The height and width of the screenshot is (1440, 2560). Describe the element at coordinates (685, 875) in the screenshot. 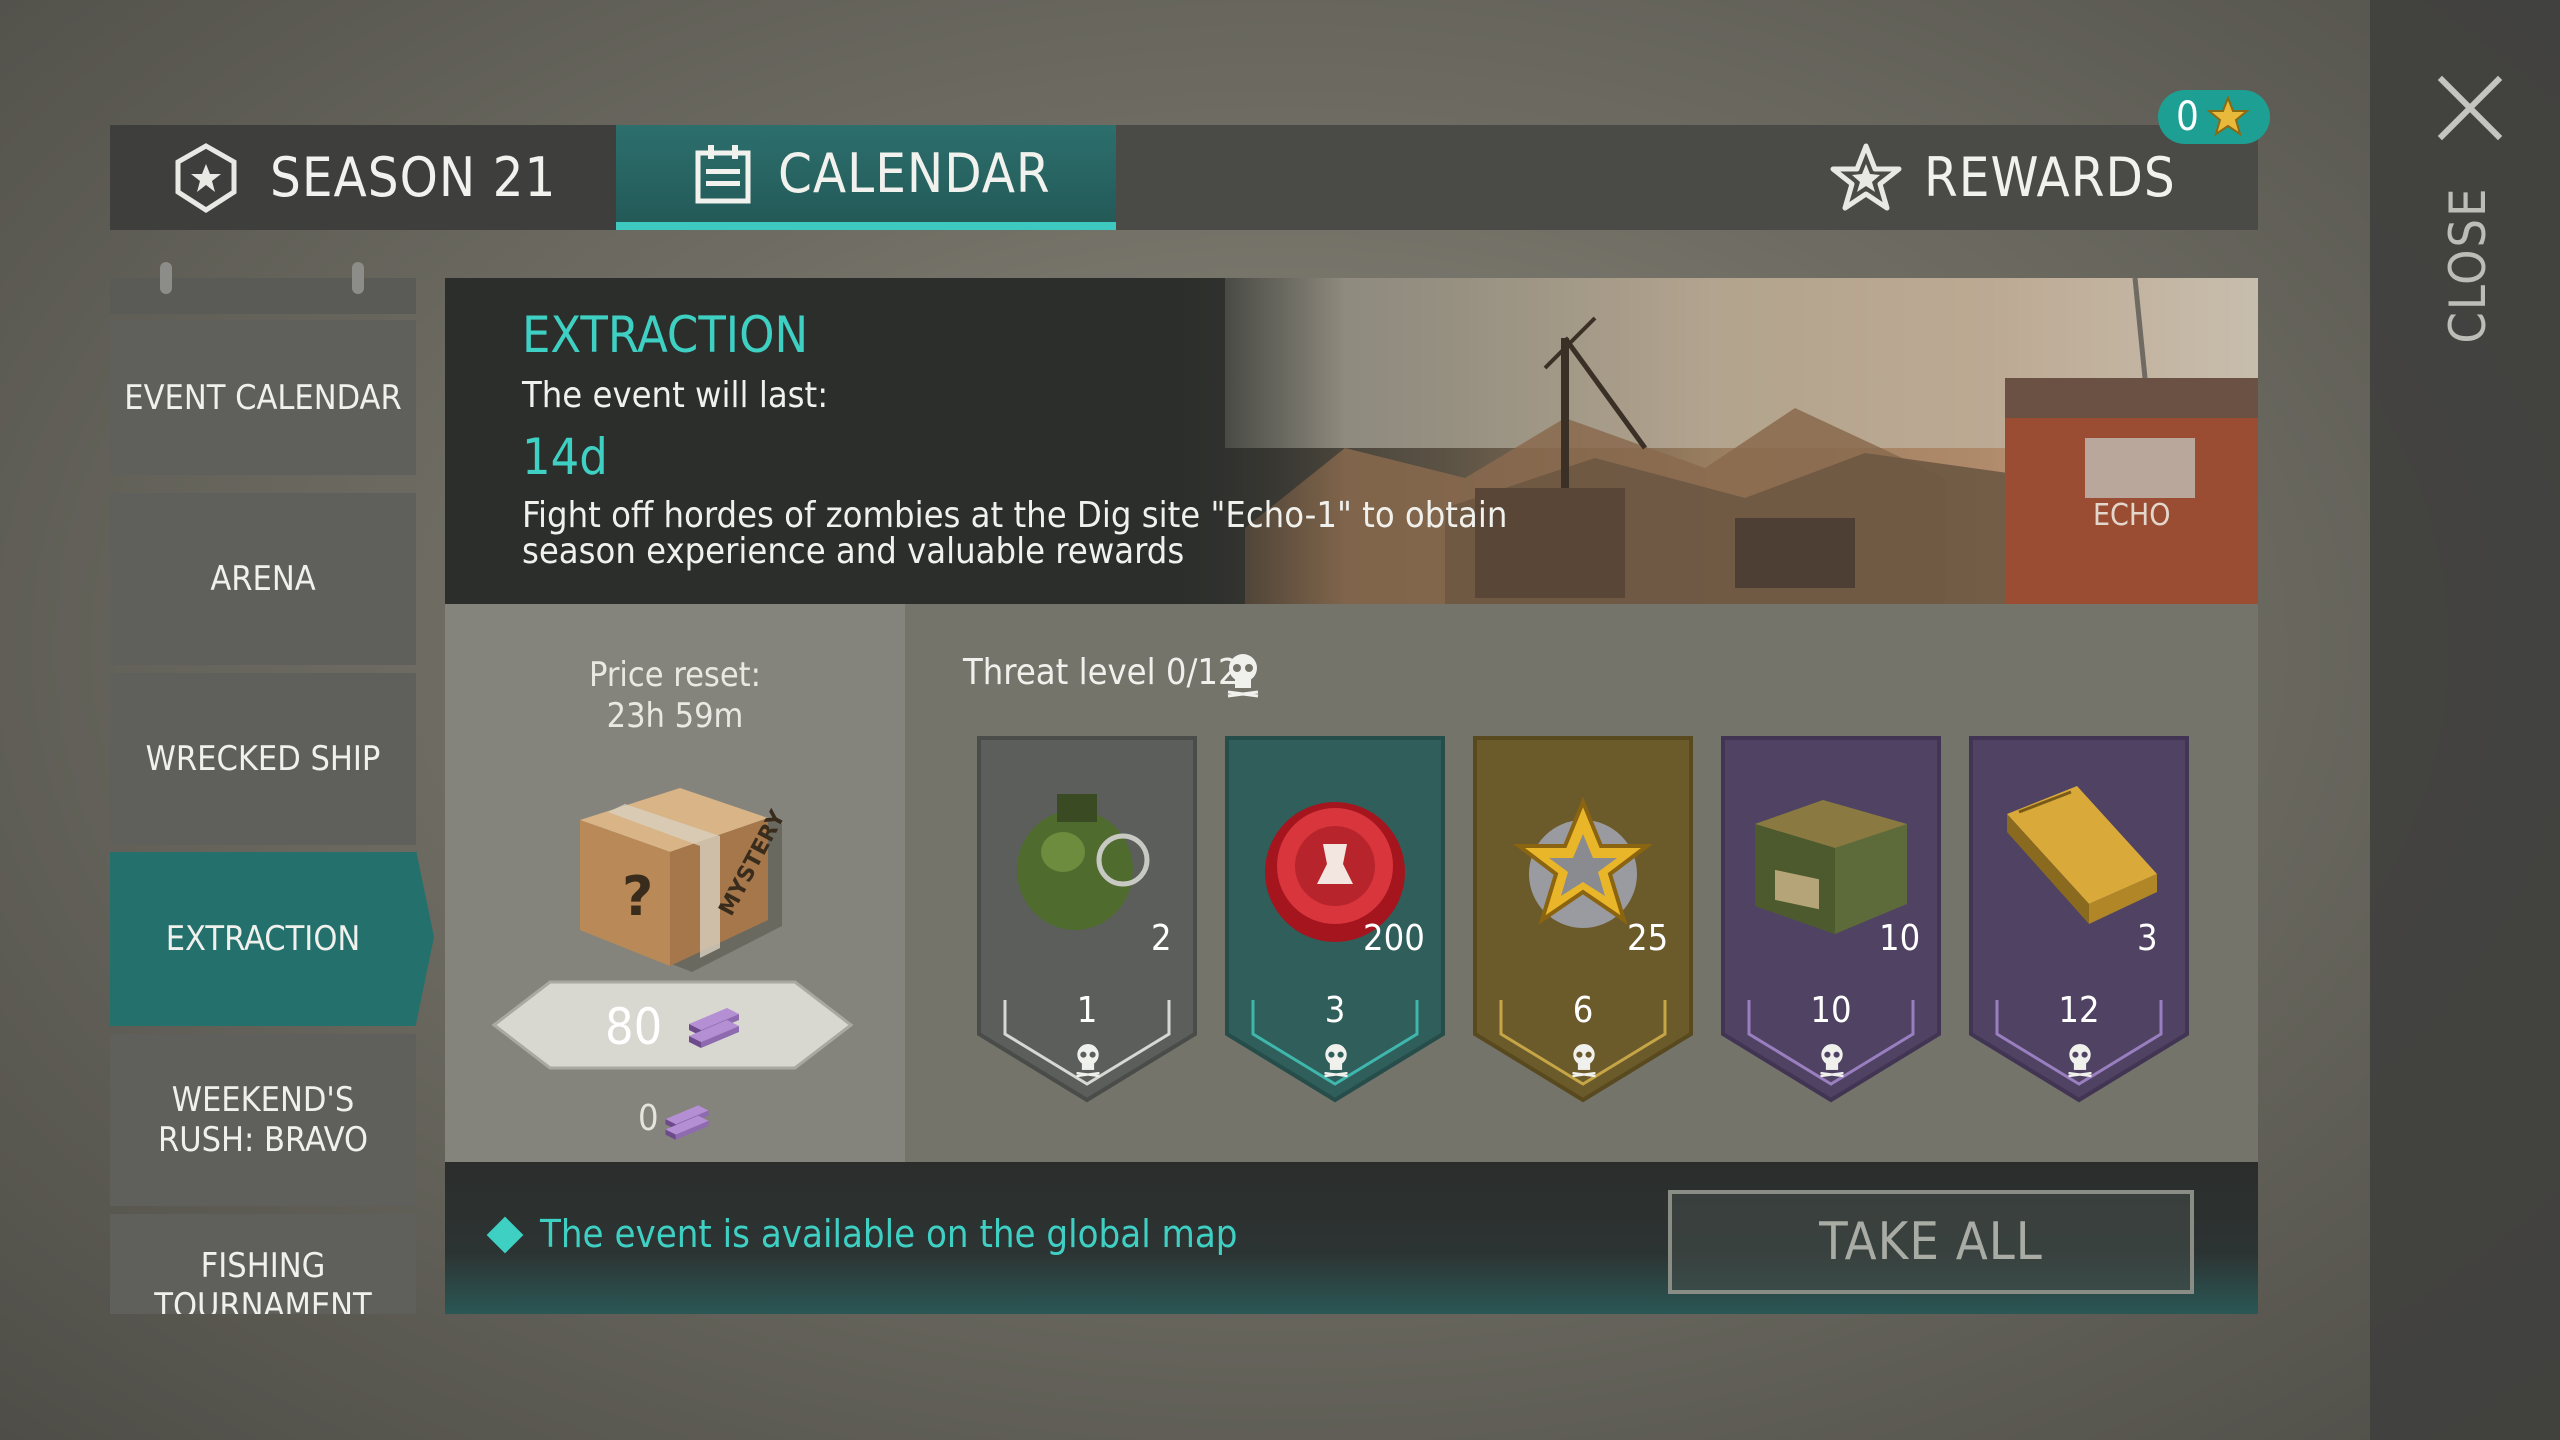

I see `mystery-box-icon: ? MYSTERY` at that location.